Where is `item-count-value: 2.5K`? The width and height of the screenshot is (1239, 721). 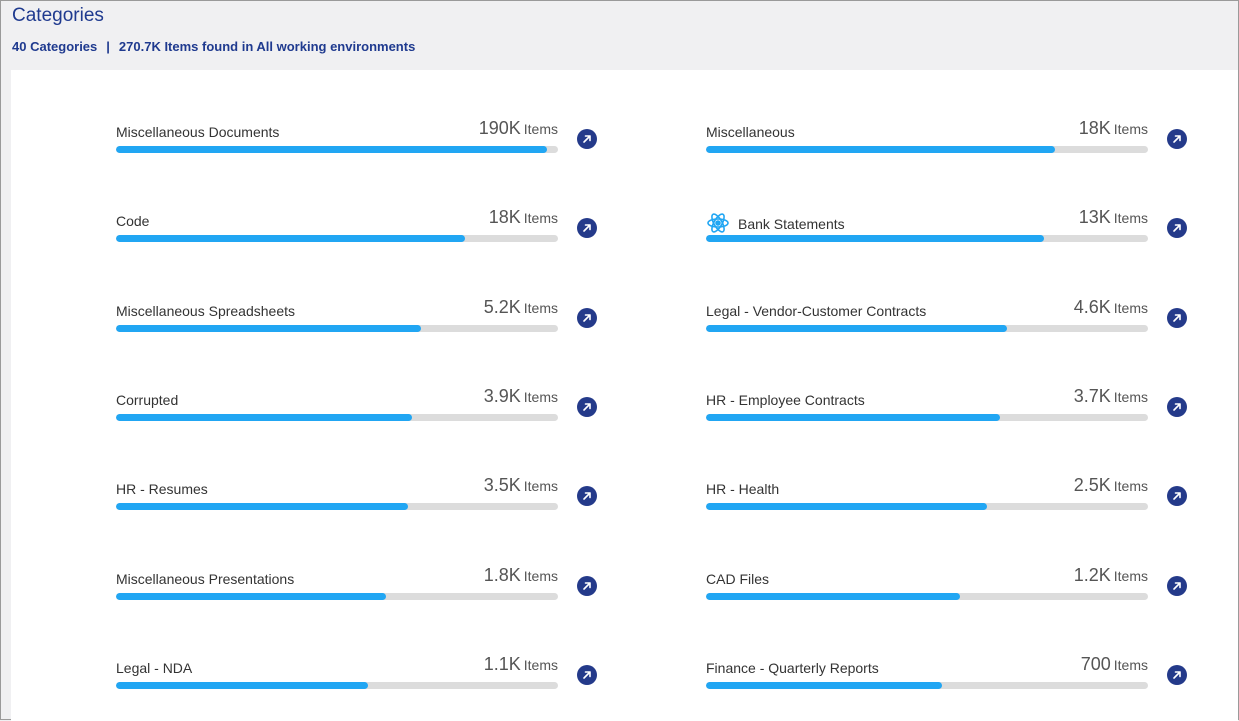
item-count-value: 2.5K is located at coordinates (1092, 485).